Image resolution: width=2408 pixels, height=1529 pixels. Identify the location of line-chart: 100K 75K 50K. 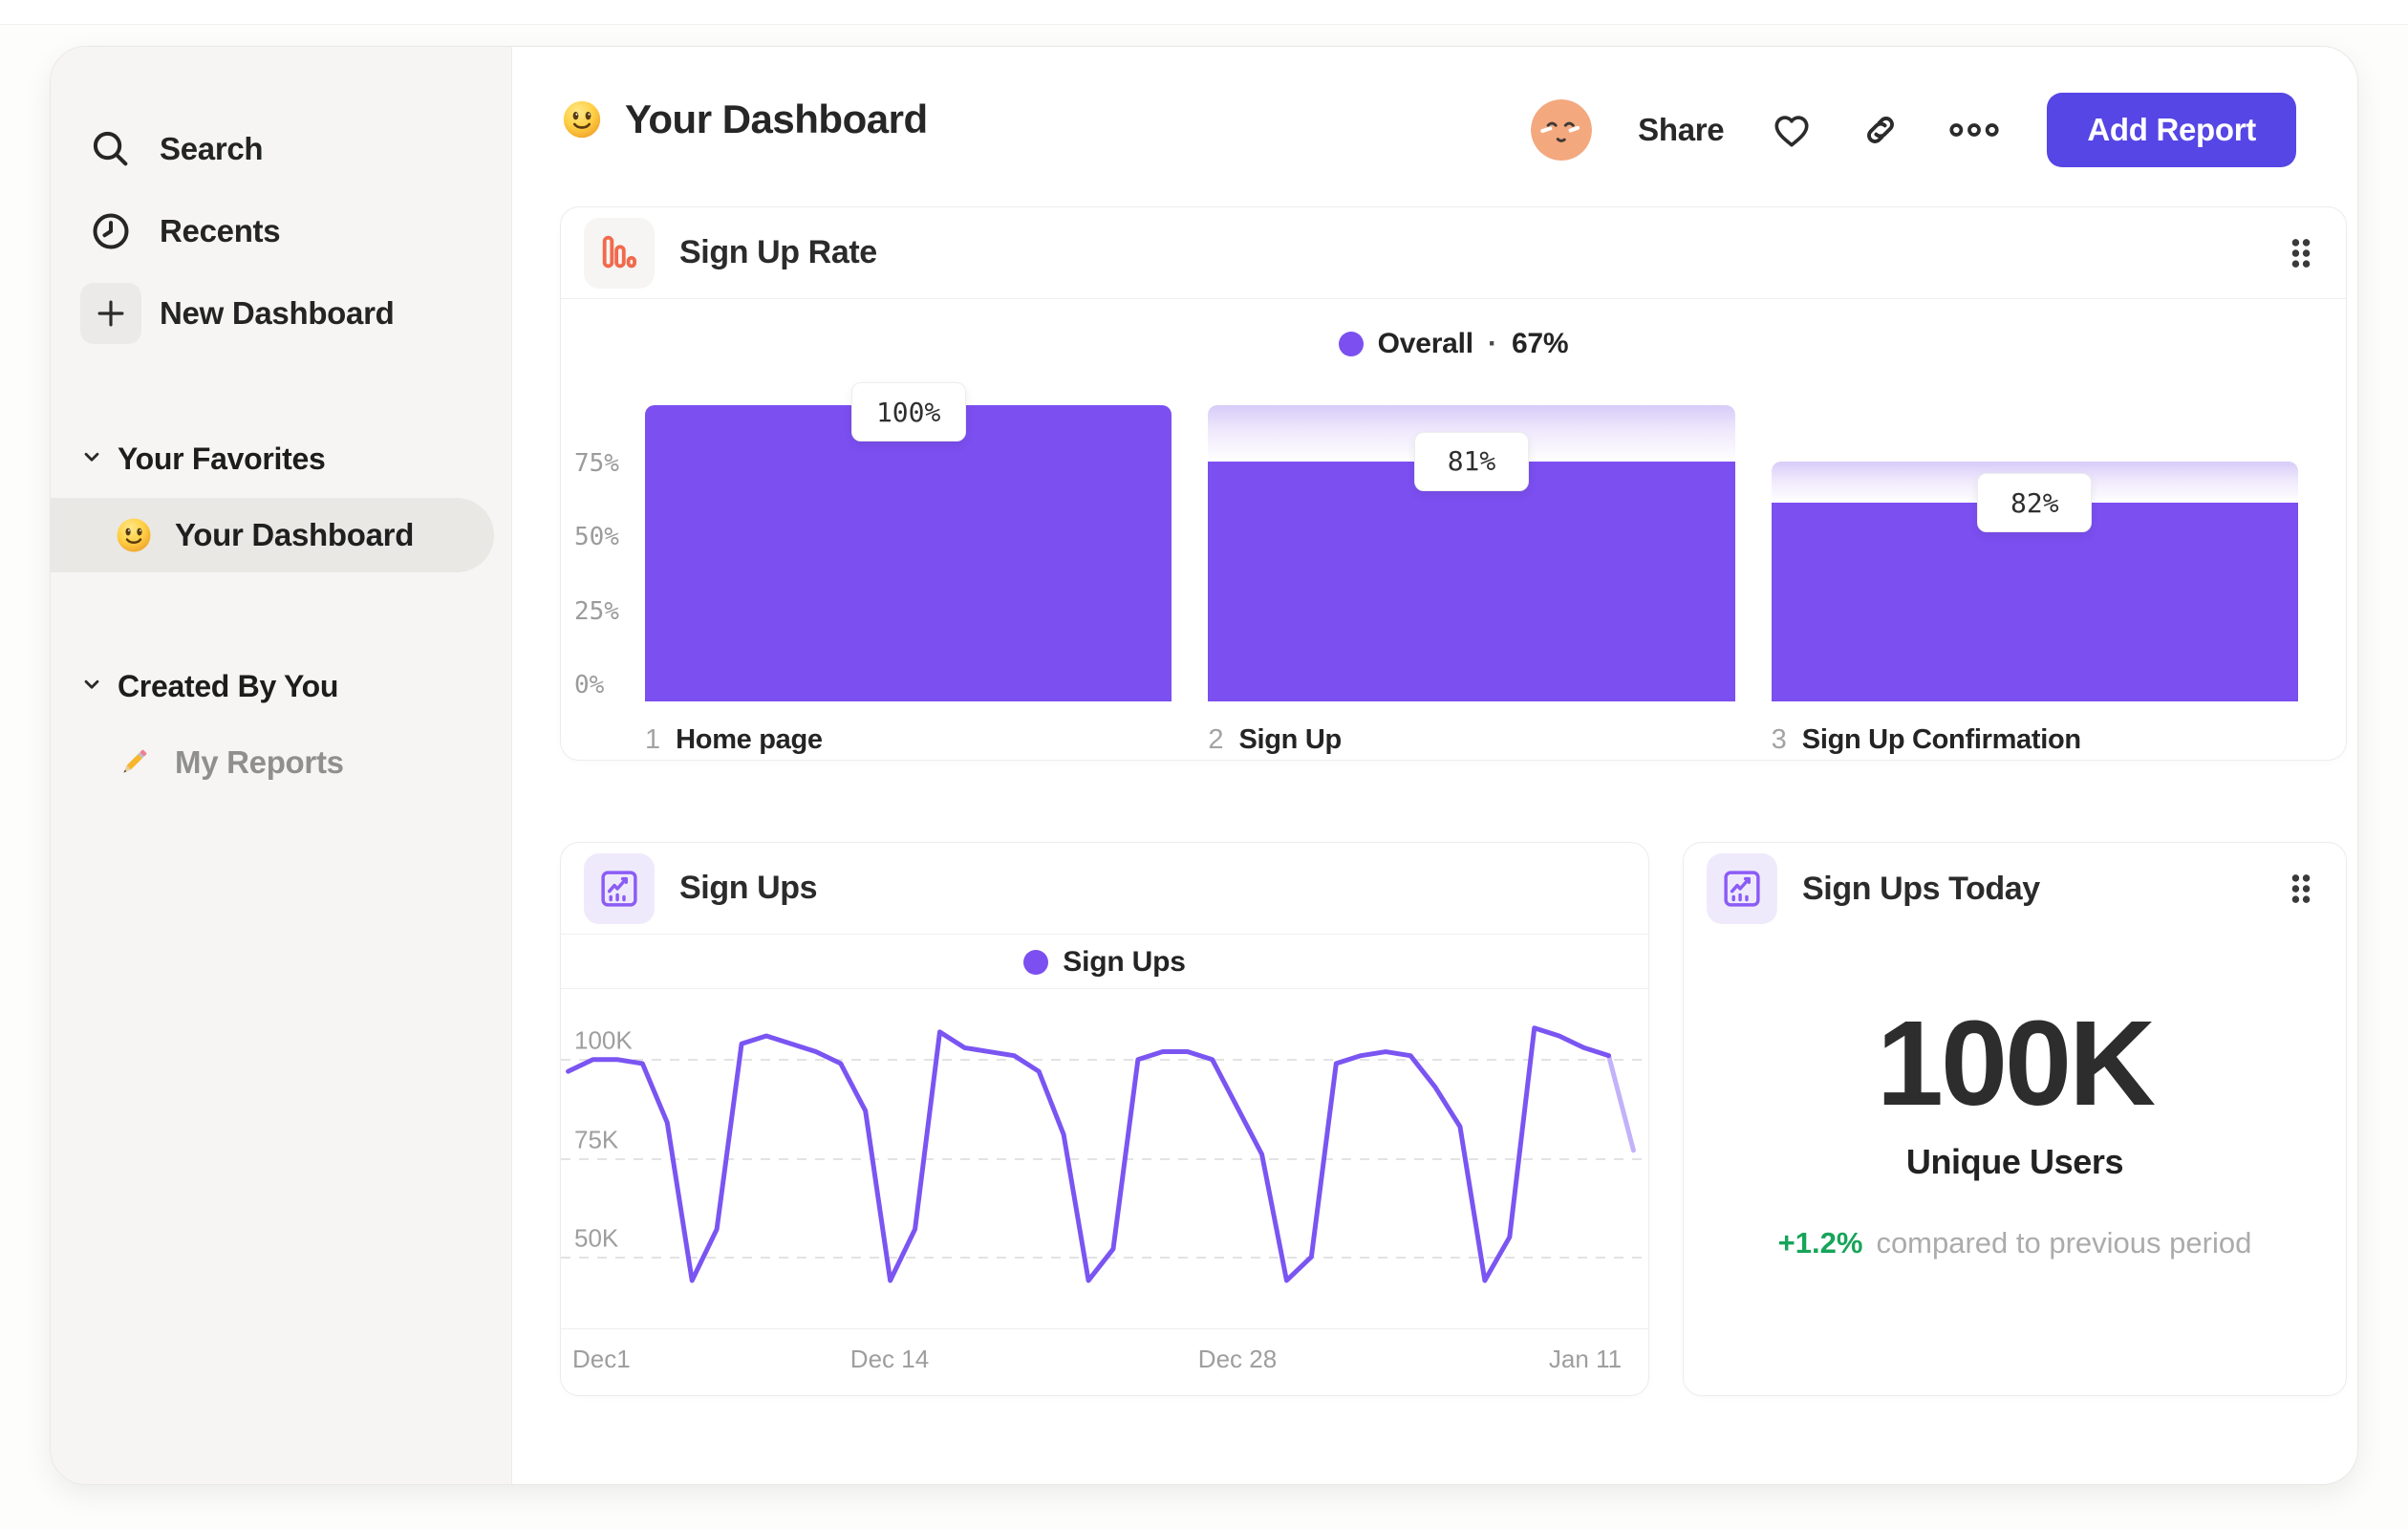
(1105, 1159).